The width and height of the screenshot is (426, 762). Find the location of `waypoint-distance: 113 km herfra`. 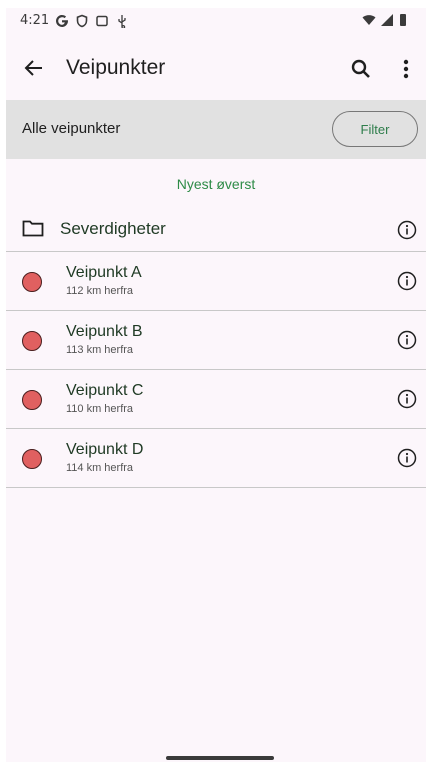

waypoint-distance: 113 km herfra is located at coordinates (100, 350).